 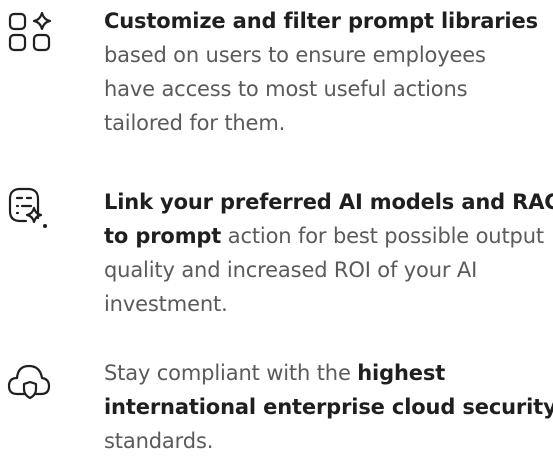 What do you see at coordinates (382, 236) in the screenshot?
I see `feature-body: action for best possible output` at bounding box center [382, 236].